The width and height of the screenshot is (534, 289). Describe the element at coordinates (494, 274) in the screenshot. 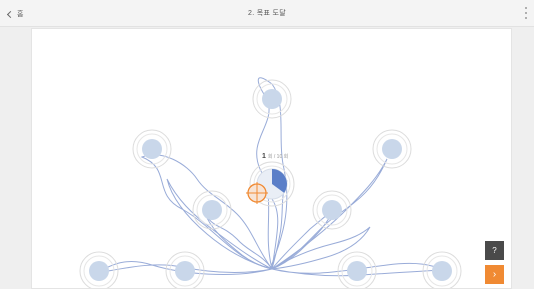

I see `next-button: ›` at that location.